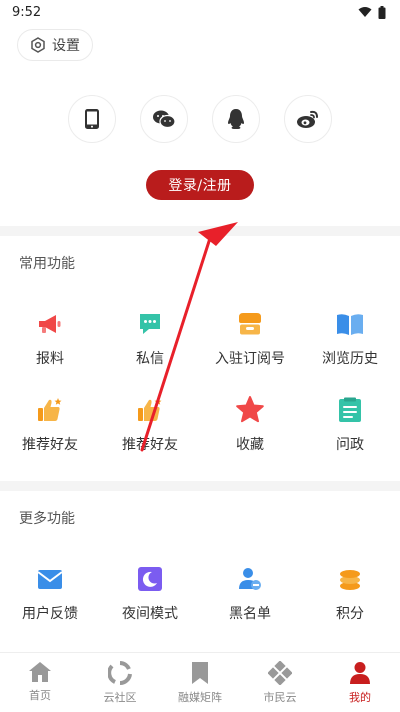  Describe the element at coordinates (47, 264) in the screenshot. I see `common-functions-title: 常用功能` at that location.